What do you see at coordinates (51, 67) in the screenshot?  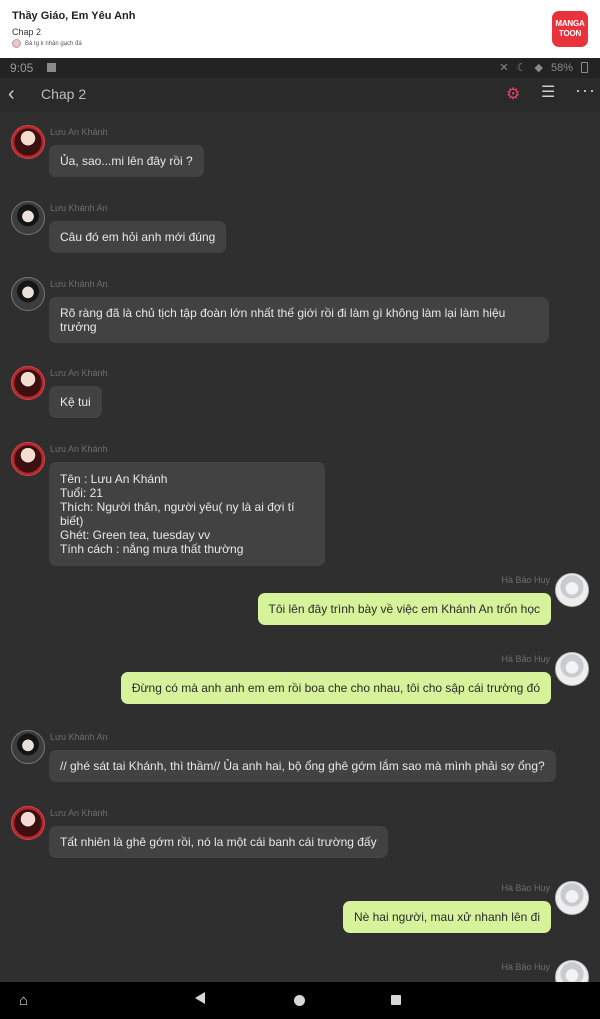 I see `sim-icon` at bounding box center [51, 67].